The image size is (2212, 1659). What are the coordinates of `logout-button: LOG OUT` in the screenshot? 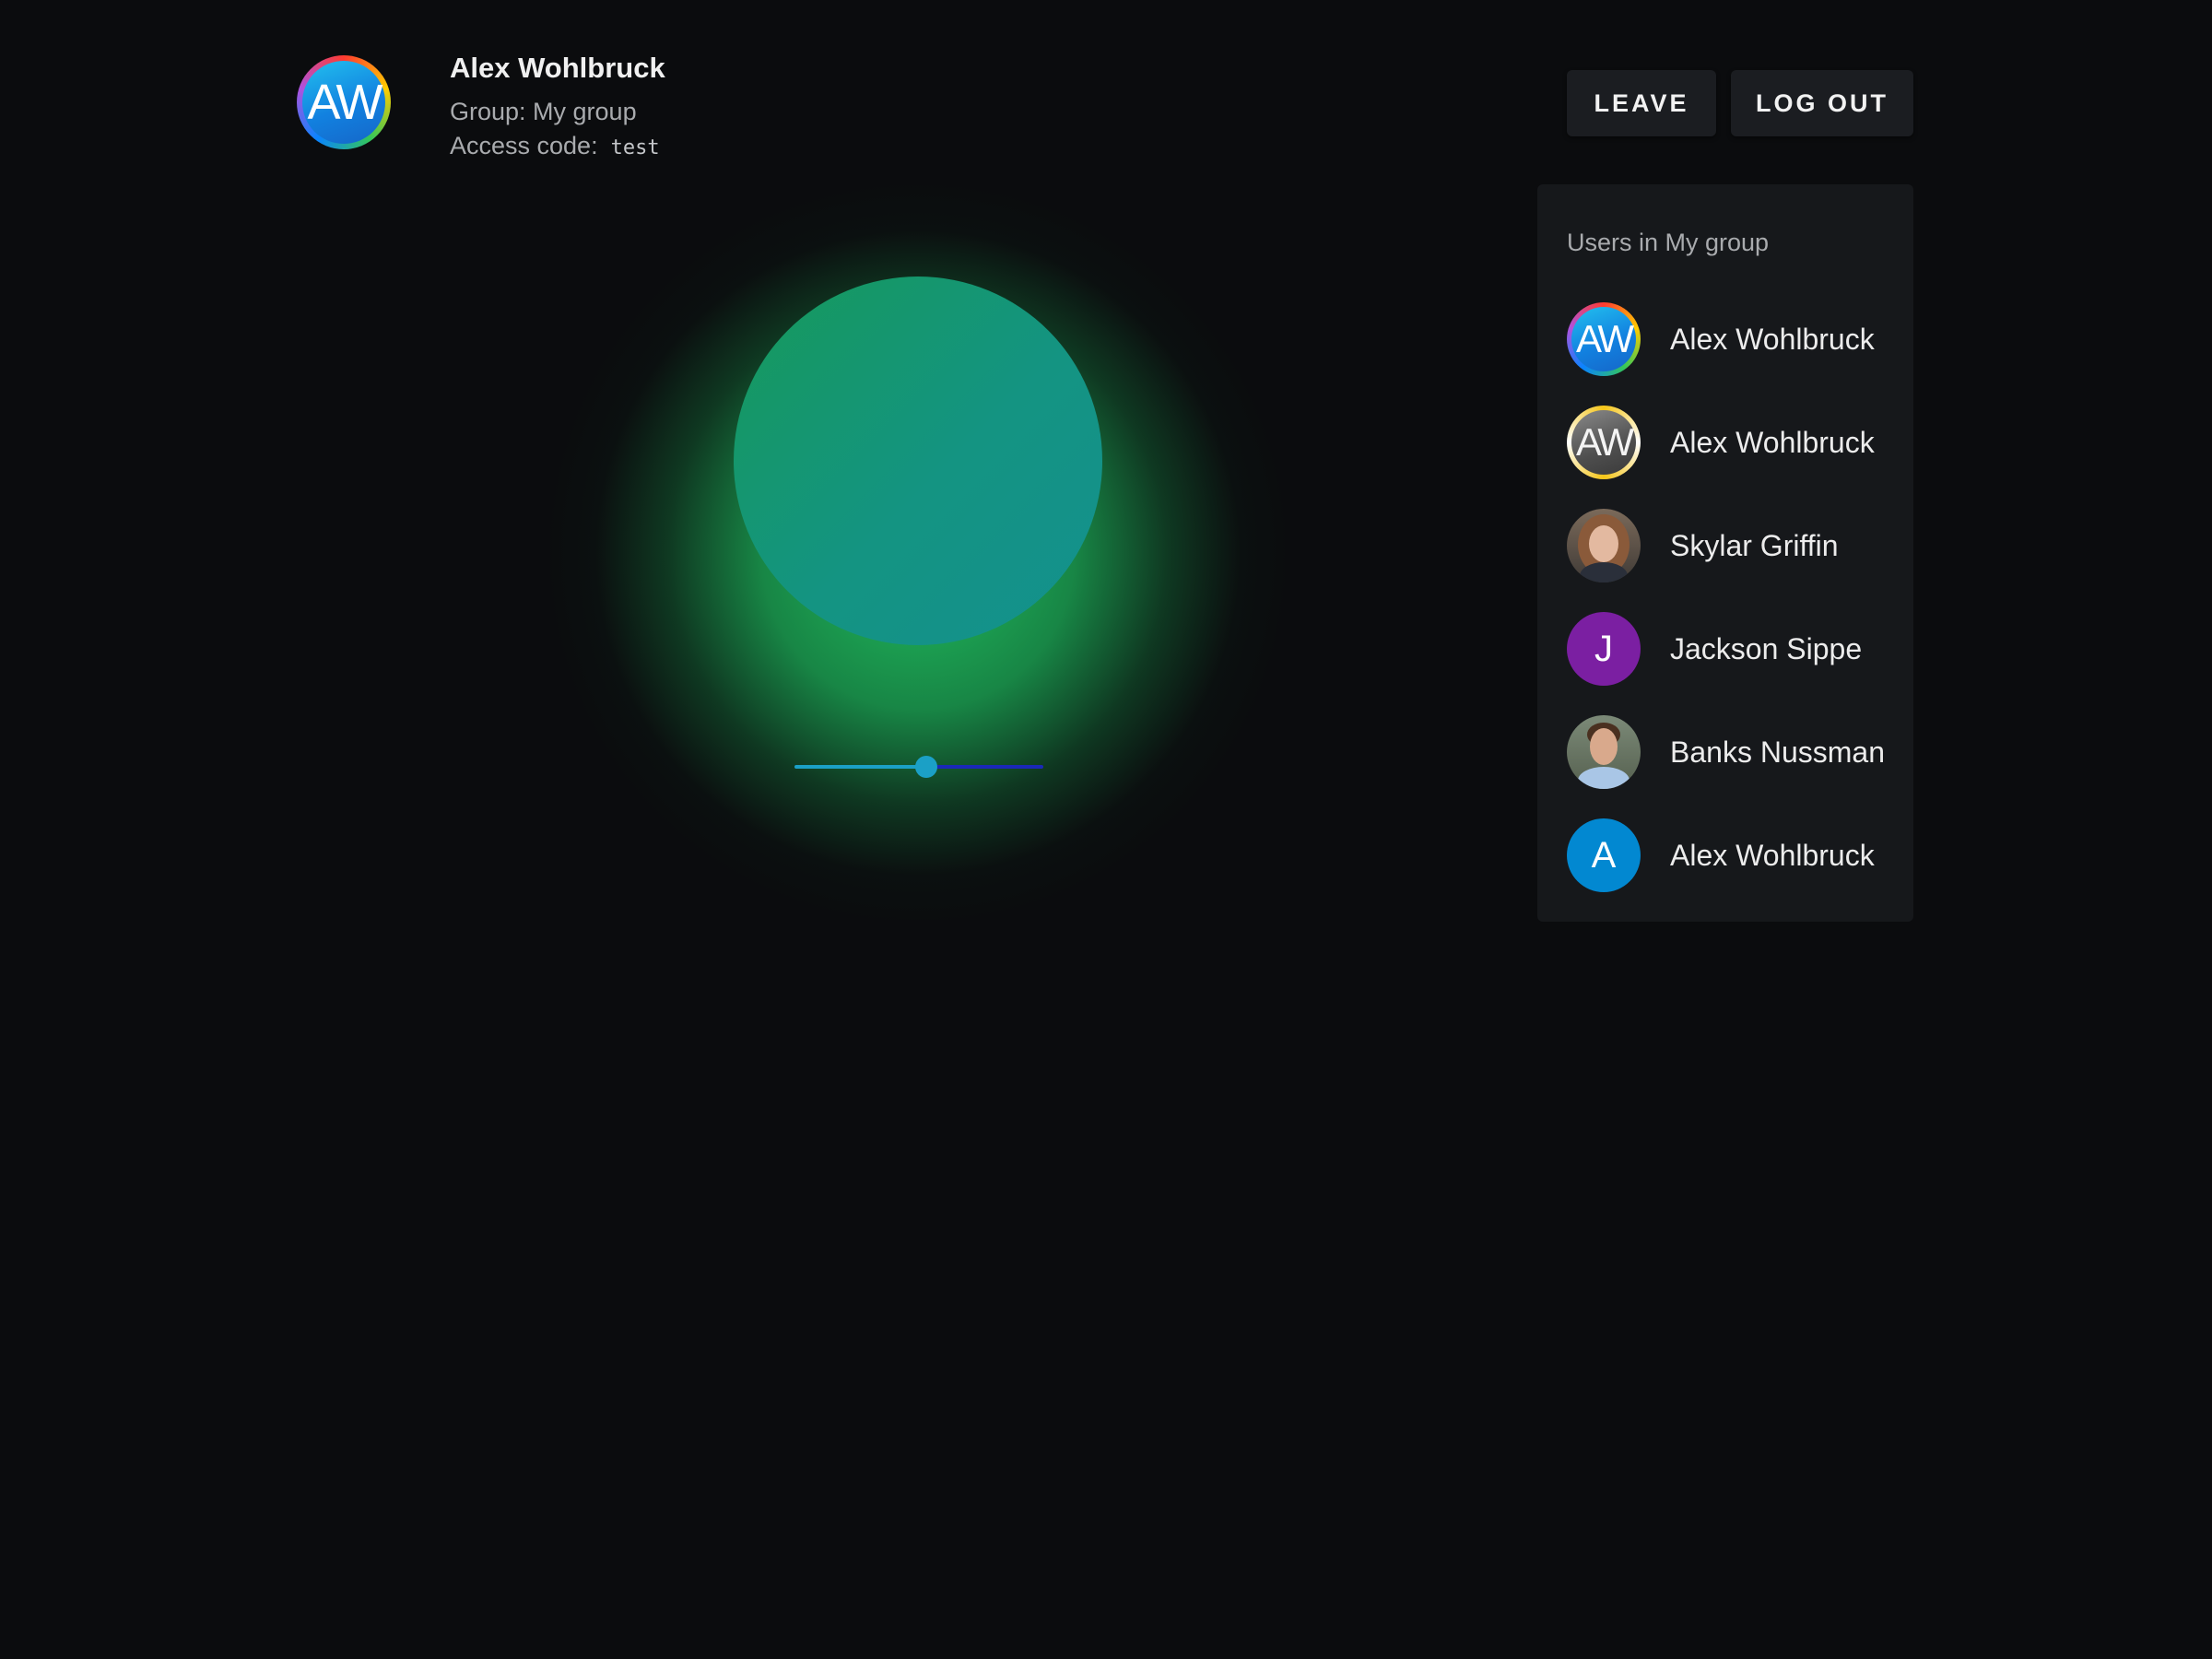 It's located at (1822, 103).